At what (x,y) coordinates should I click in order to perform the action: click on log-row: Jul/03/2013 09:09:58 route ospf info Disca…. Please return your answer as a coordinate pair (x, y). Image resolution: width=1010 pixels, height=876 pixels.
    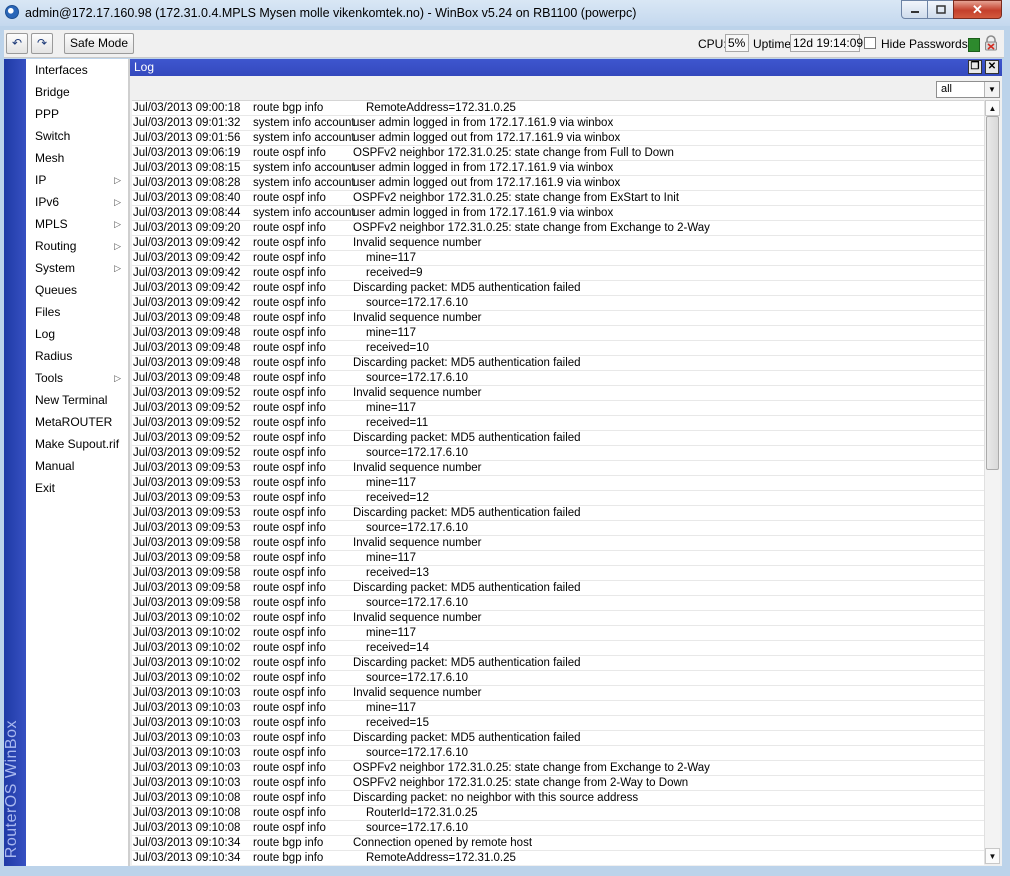
    Looking at the image, I should click on (558, 588).